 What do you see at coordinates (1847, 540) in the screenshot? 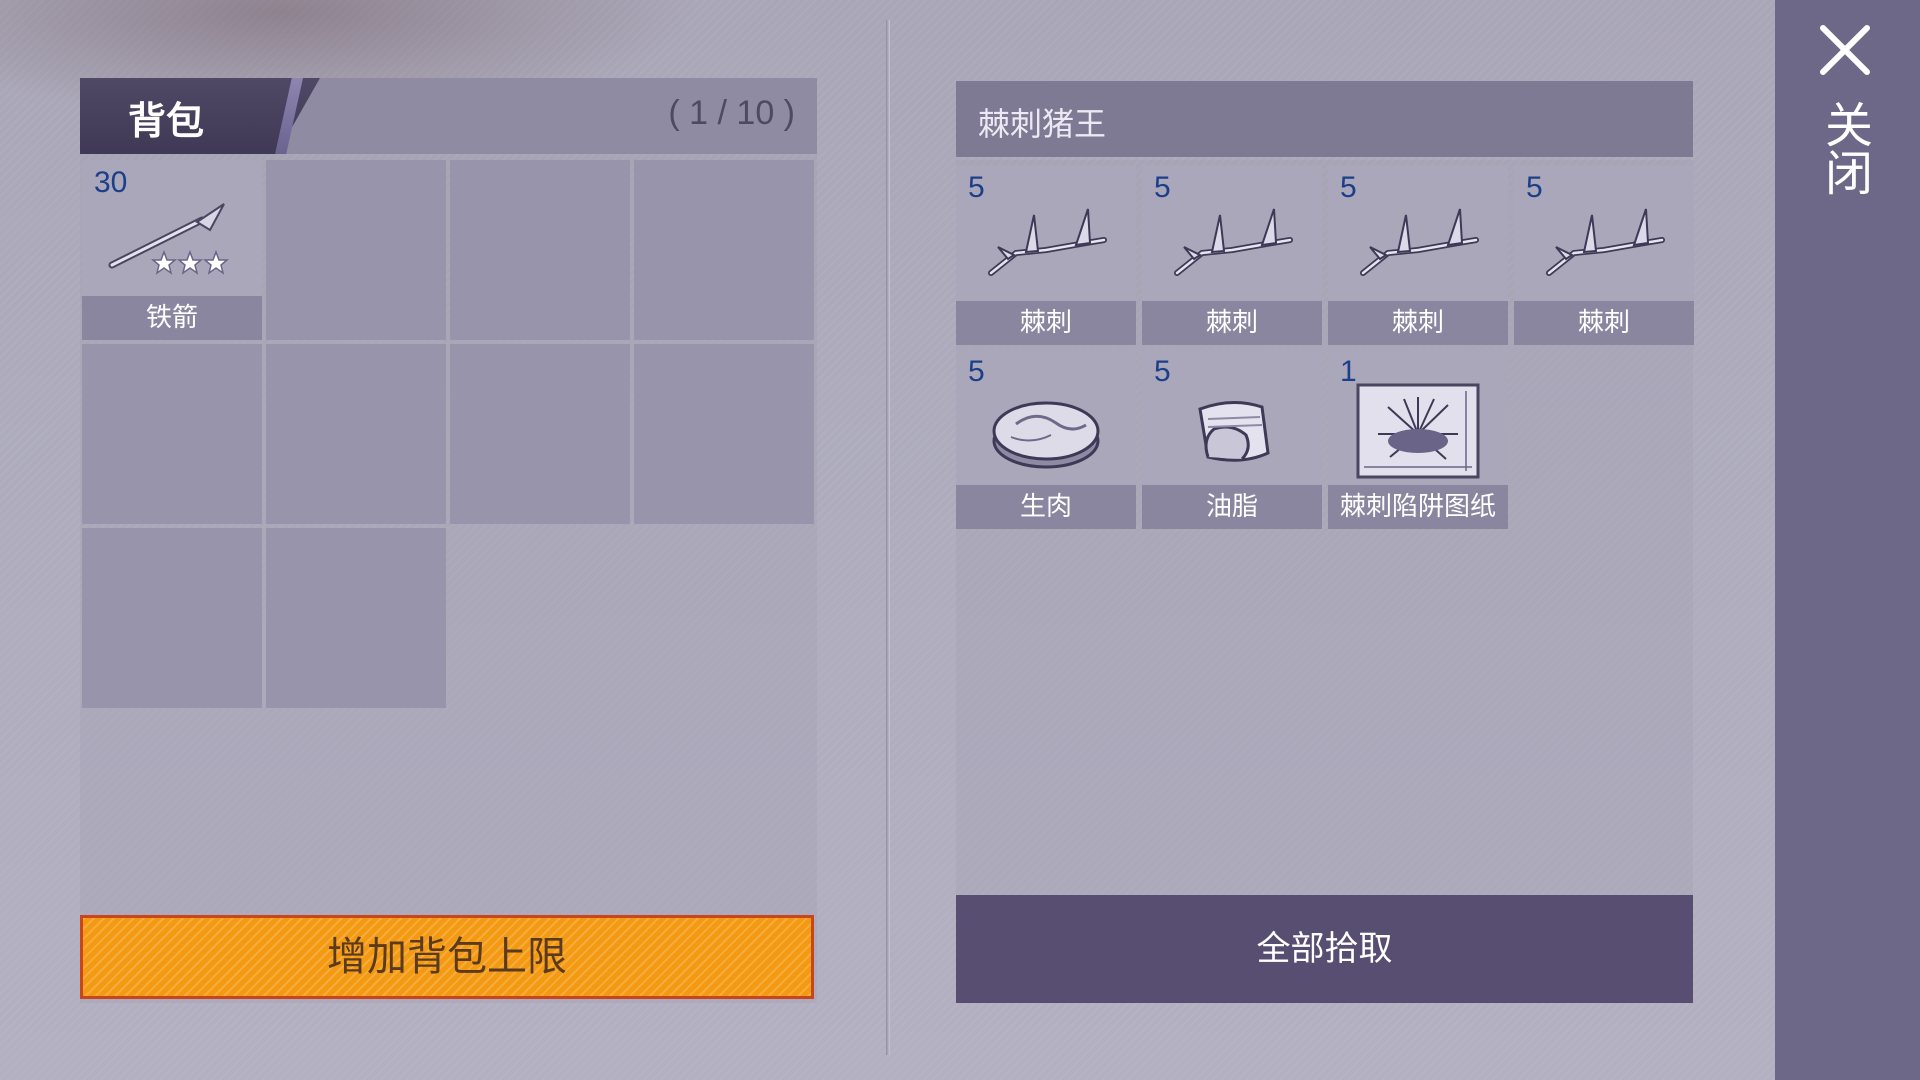
I see `close-sidebar: 关闭` at bounding box center [1847, 540].